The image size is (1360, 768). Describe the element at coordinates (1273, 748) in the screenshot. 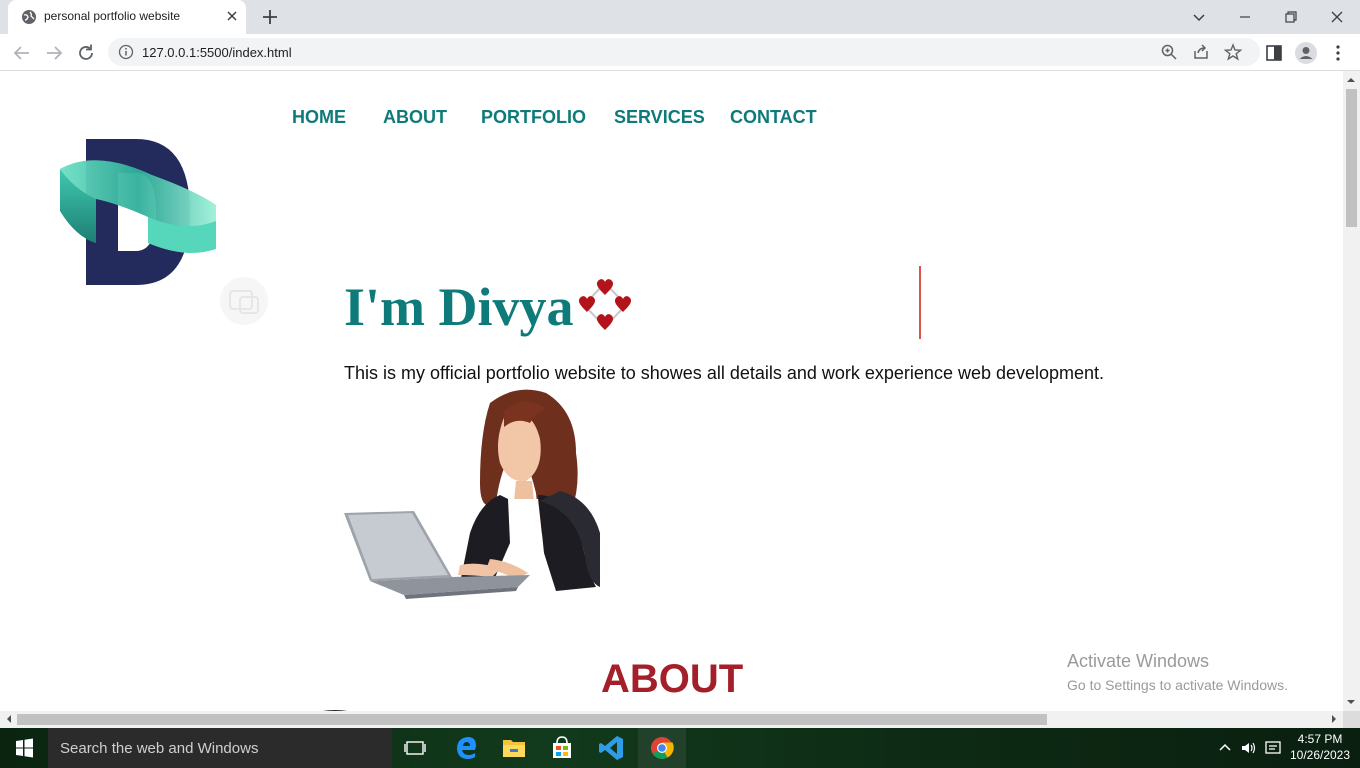

I see `notifications-icon` at that location.